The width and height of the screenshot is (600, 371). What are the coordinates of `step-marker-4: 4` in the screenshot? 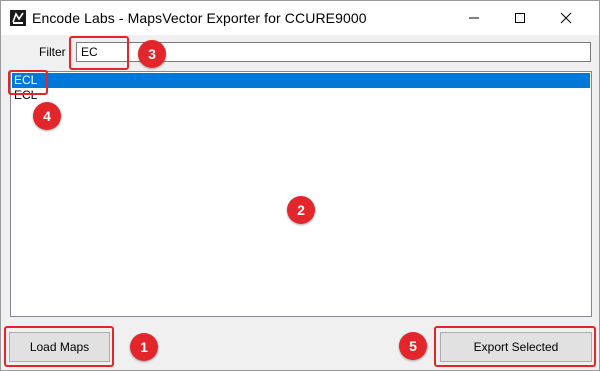 It's located at (47, 116).